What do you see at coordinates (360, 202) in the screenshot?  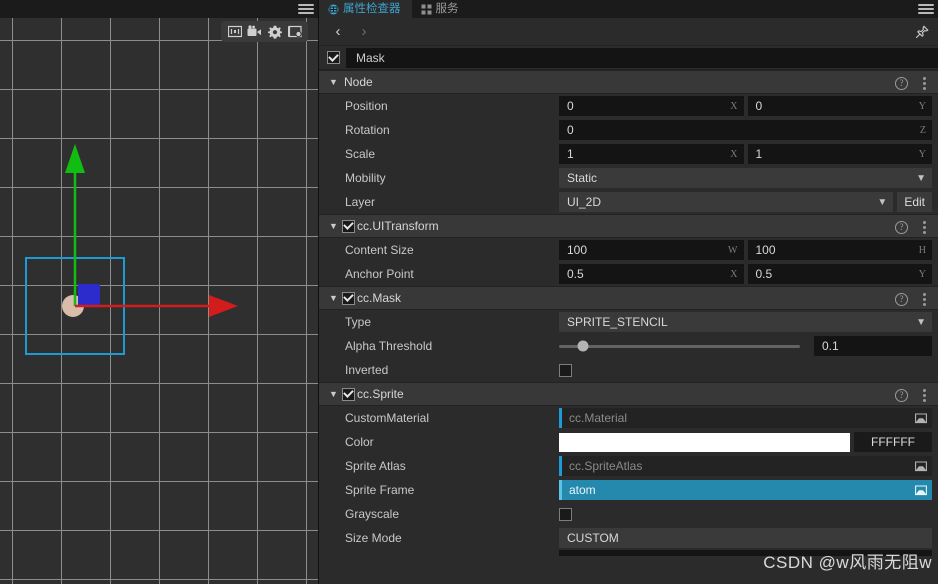 I see `row-layer-label: Layer` at bounding box center [360, 202].